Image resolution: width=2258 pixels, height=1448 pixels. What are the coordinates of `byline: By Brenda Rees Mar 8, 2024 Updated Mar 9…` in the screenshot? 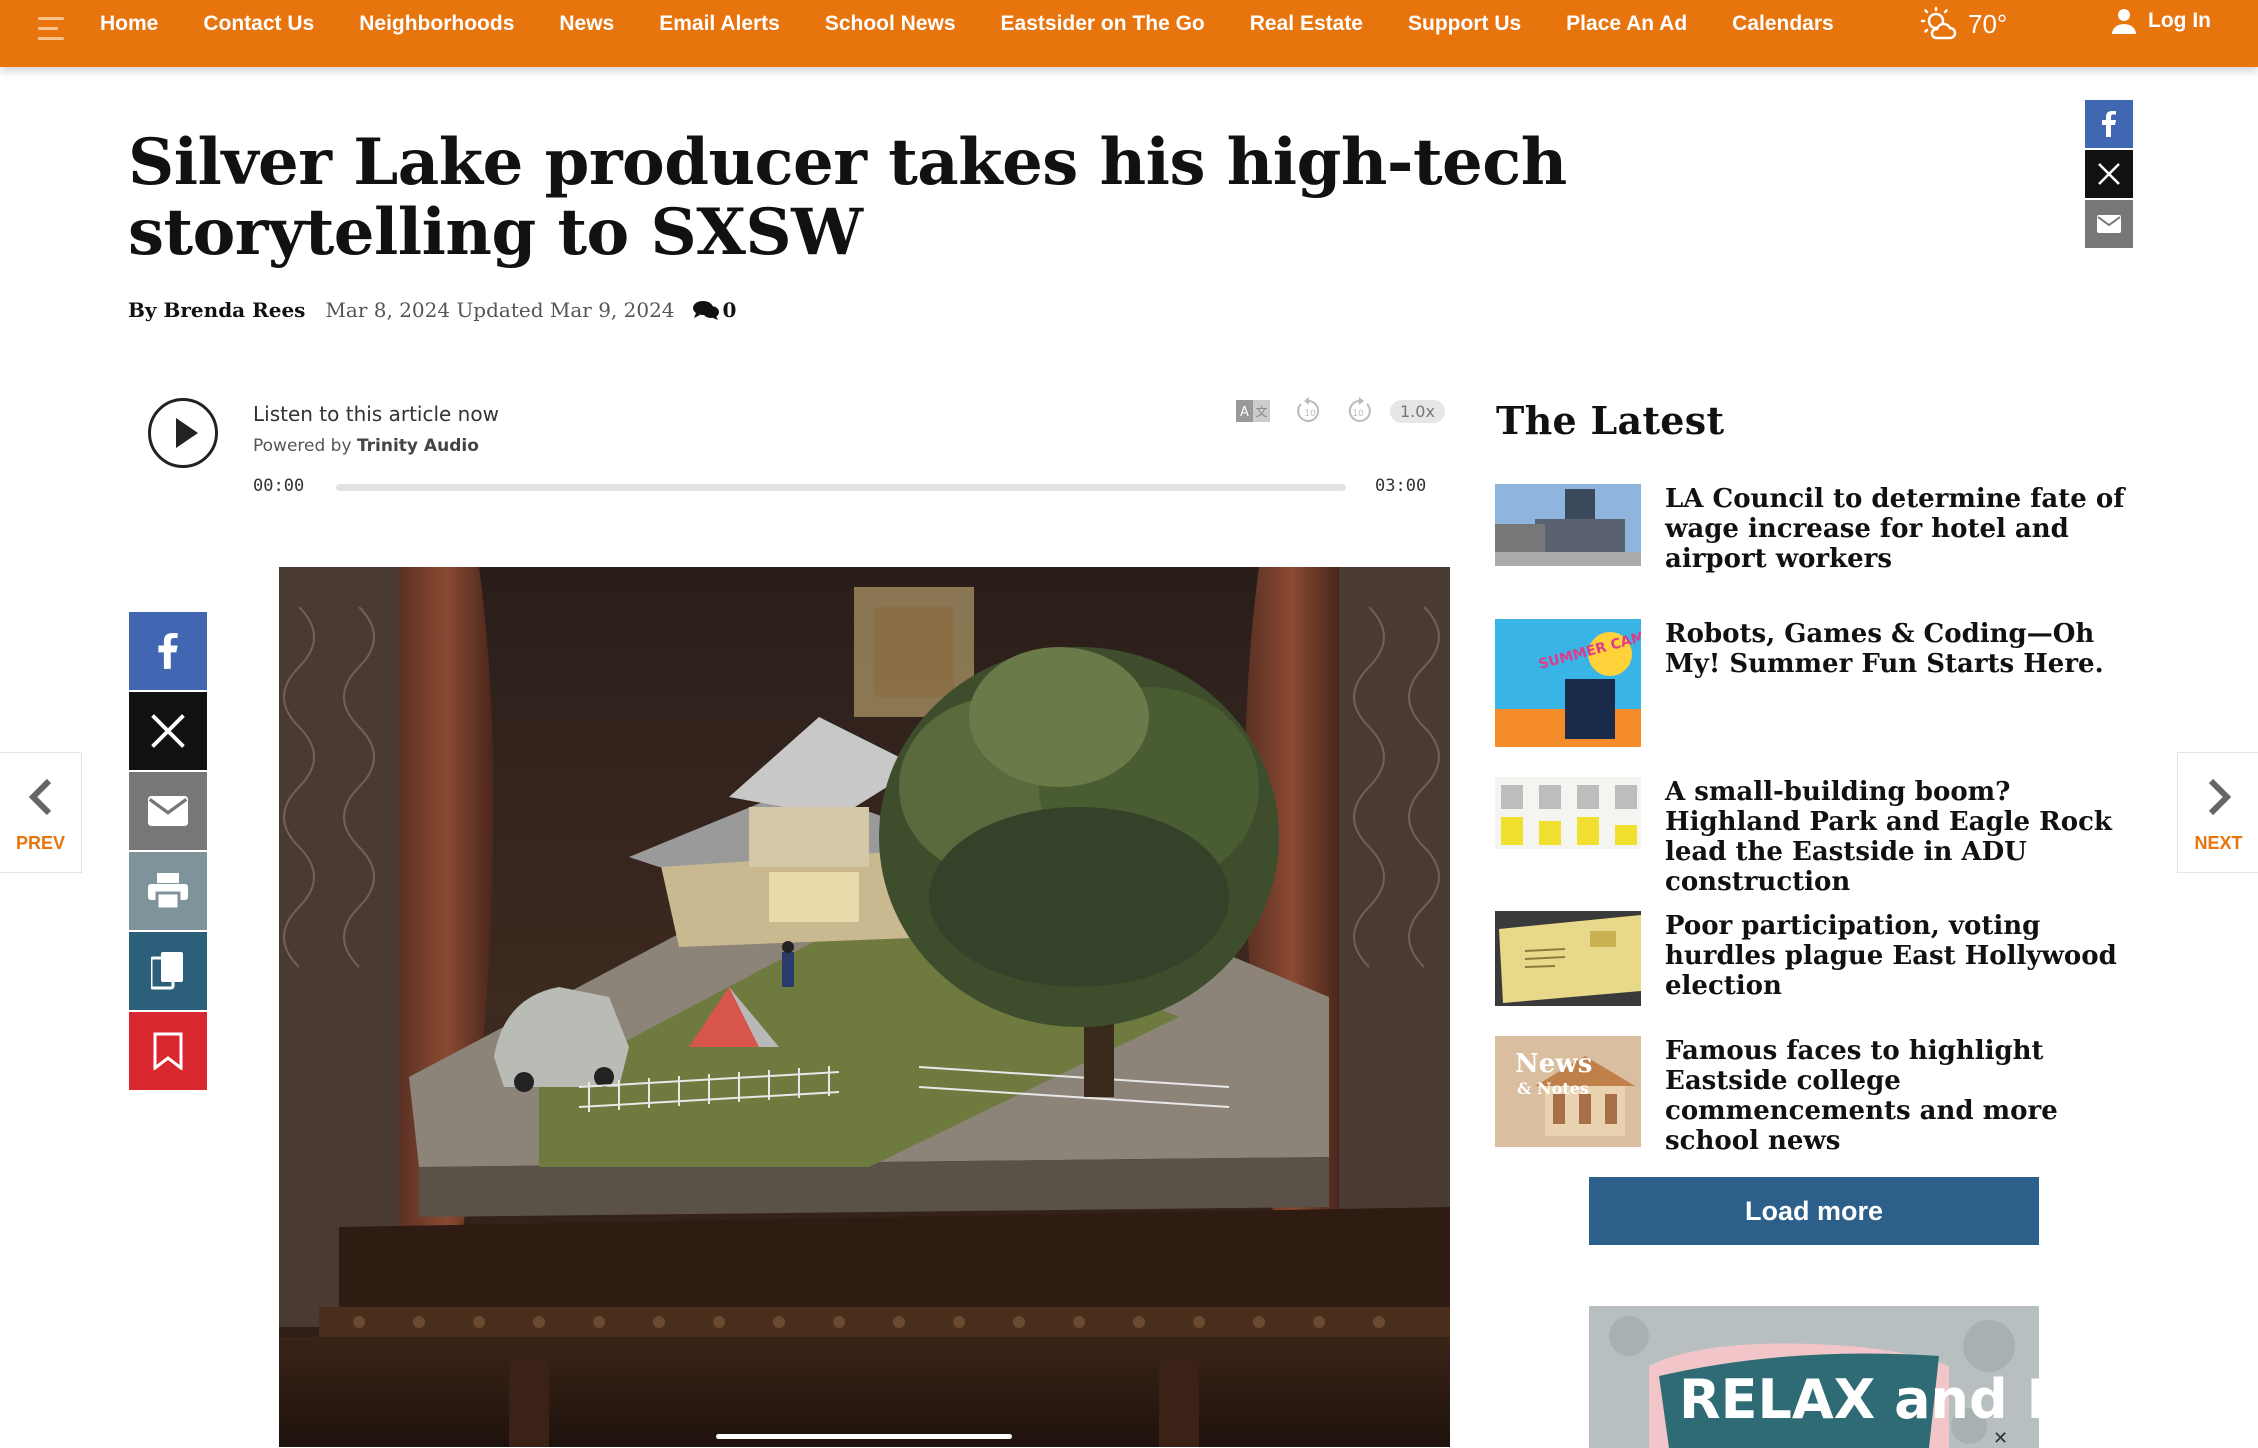 It's located at (432, 310).